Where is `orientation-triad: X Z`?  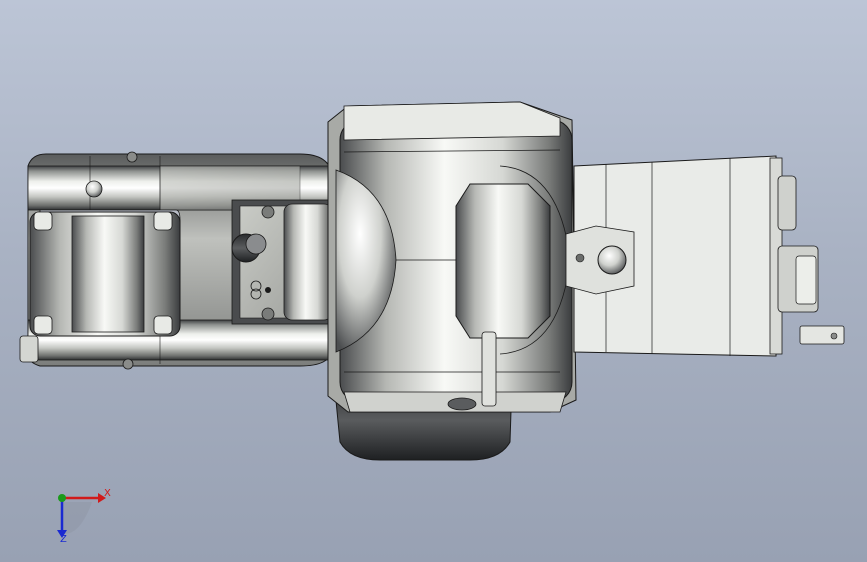
orientation-triad: X Z is located at coordinates (80, 515).